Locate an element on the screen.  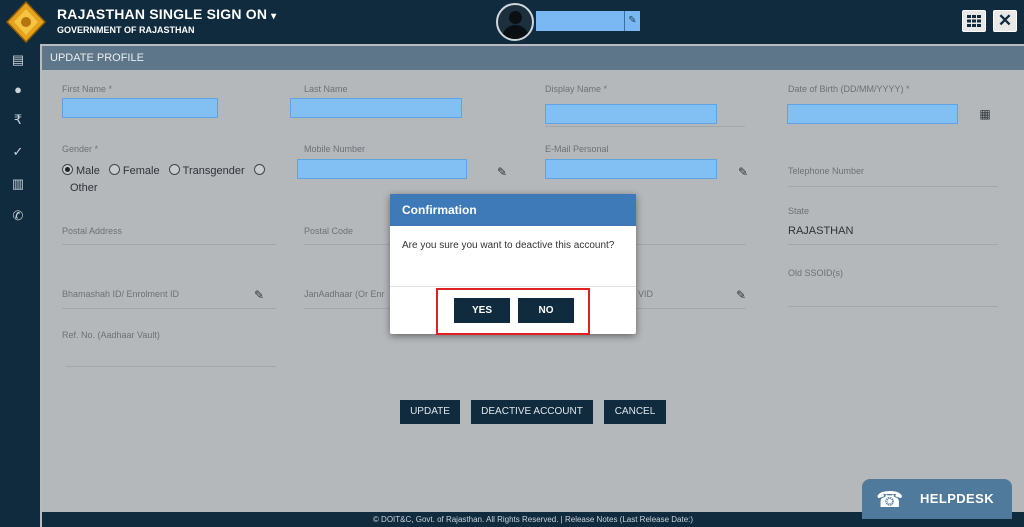
app-grid-button is located at coordinates (974, 21).